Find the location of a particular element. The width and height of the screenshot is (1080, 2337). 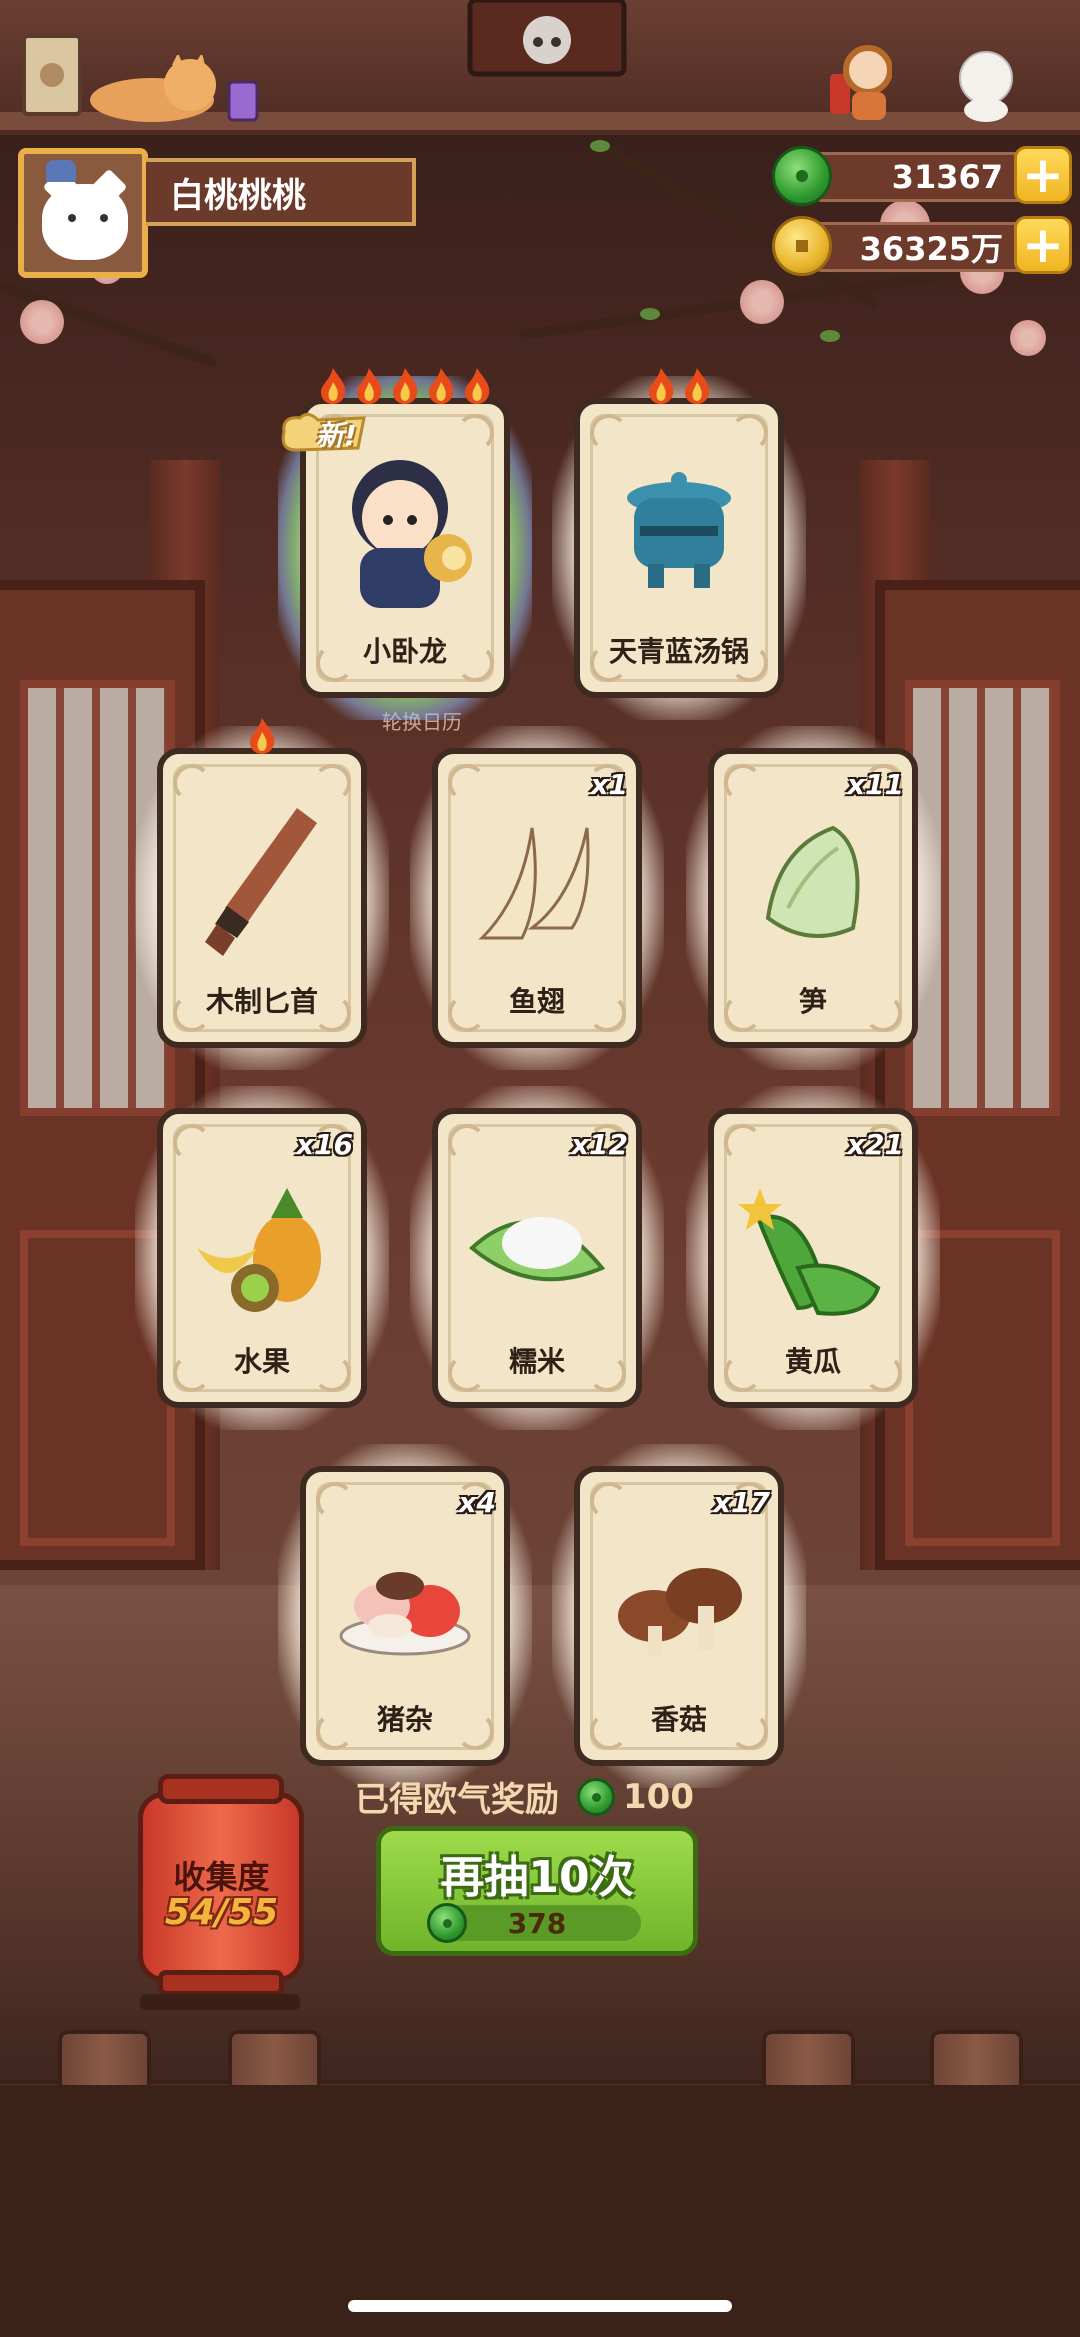

collection-value: 54/55 is located at coordinates (221, 1912).